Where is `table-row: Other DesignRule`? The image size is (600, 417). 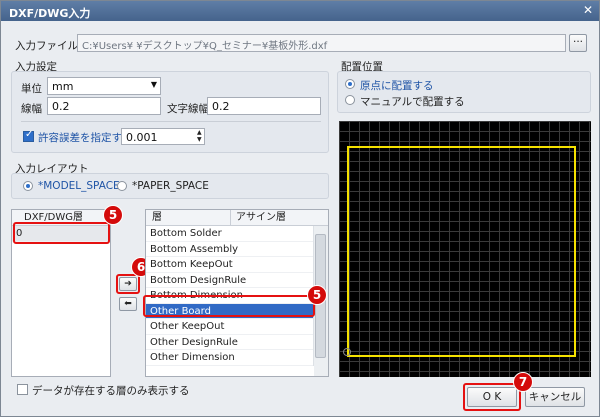
table-row: Other DesignRule is located at coordinates (229, 342).